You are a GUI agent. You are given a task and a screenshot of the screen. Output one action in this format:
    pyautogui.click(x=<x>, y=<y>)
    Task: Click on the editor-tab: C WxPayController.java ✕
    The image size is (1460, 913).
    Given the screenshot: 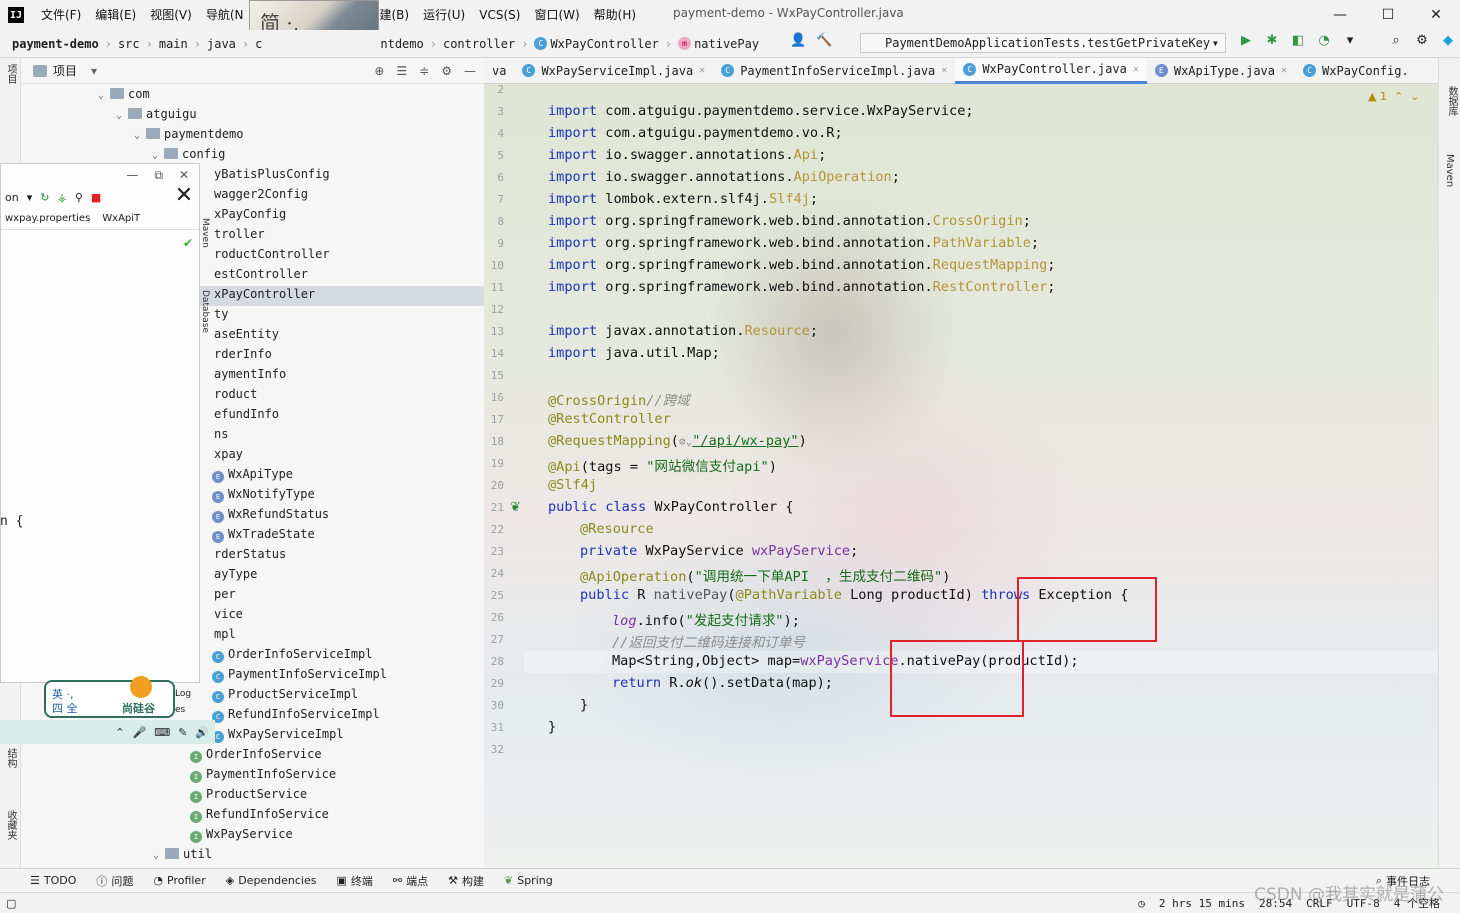 What is the action you would take?
    pyautogui.click(x=1051, y=70)
    